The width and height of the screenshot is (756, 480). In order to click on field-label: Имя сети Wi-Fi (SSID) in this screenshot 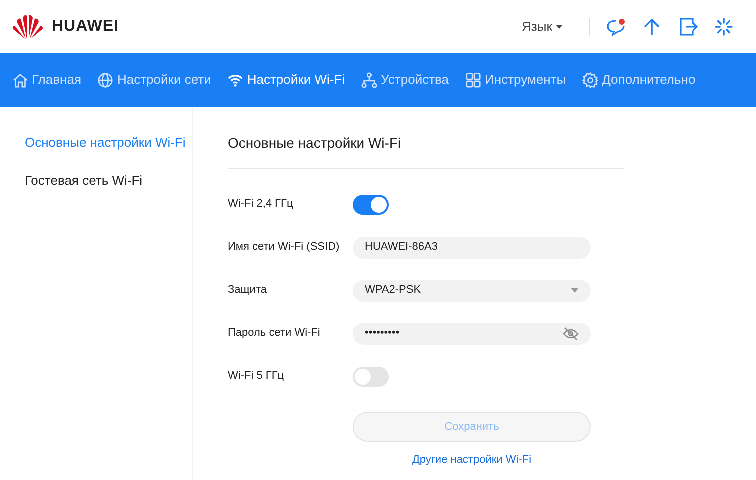, I will do `click(284, 248)`.